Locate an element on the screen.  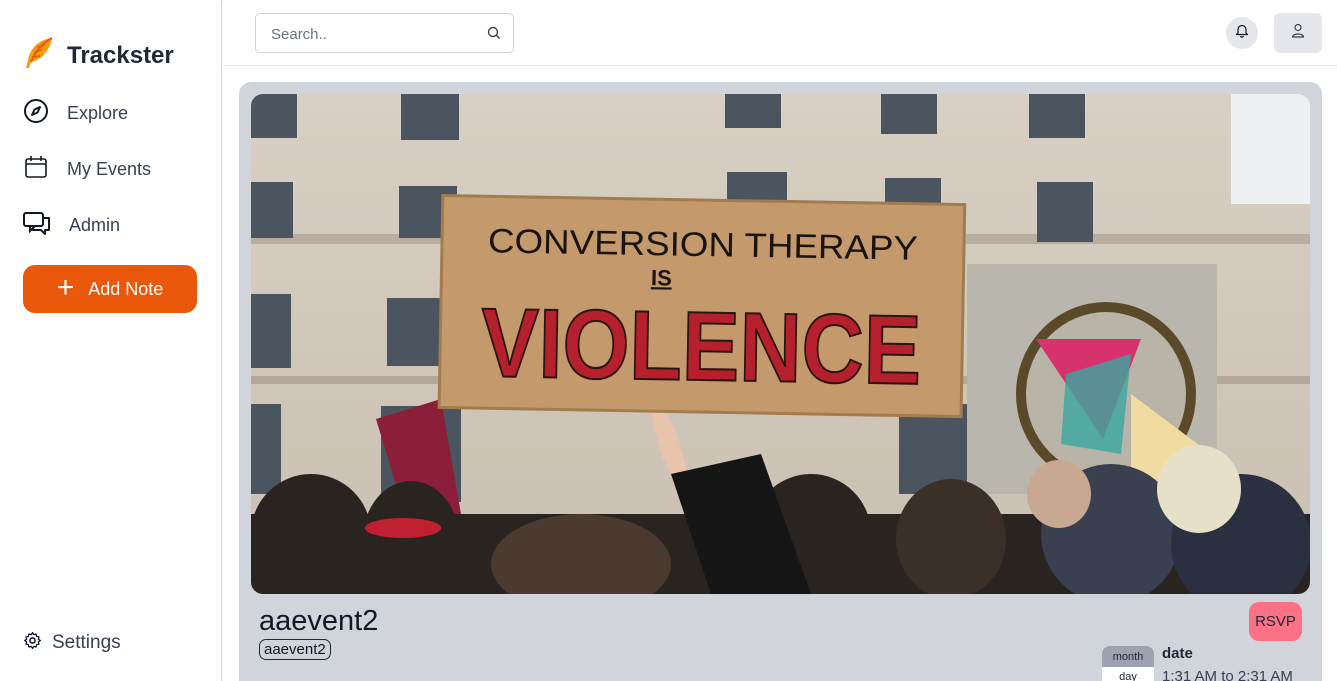
bell-icon is located at coordinates (1242, 33).